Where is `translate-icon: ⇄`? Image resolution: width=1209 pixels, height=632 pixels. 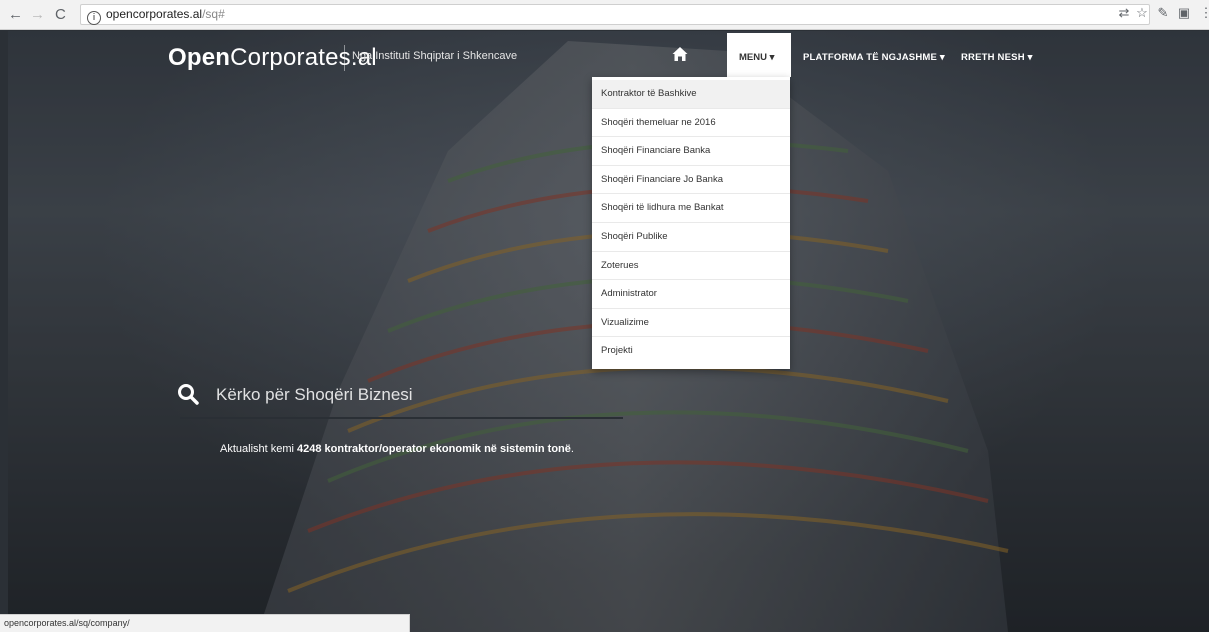 translate-icon: ⇄ is located at coordinates (1124, 13).